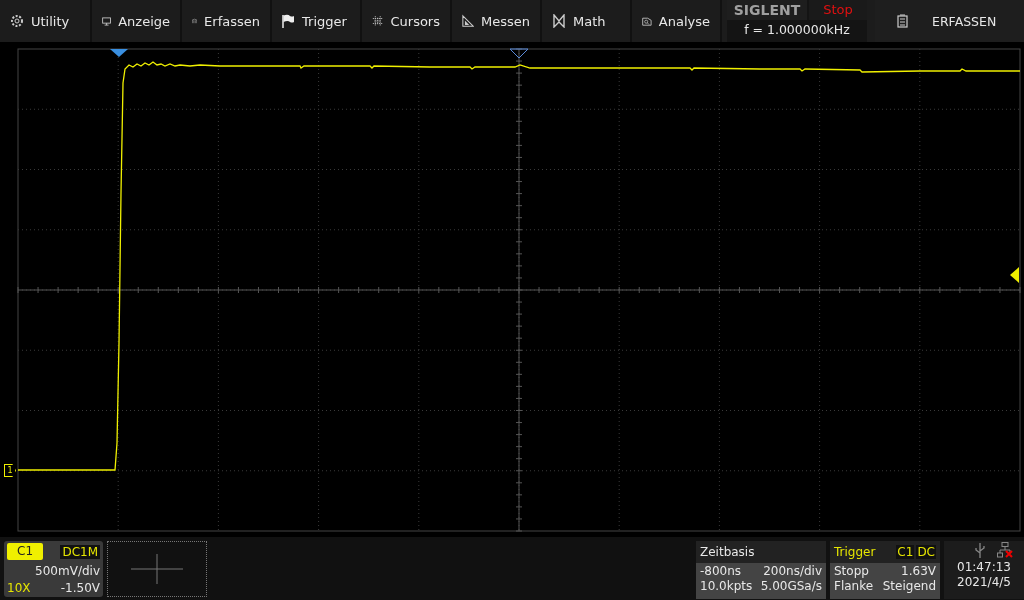 This screenshot has height=600, width=1024. Describe the element at coordinates (791, 586) in the screenshot. I see `sample-rate: 5.00GSa/s` at that location.